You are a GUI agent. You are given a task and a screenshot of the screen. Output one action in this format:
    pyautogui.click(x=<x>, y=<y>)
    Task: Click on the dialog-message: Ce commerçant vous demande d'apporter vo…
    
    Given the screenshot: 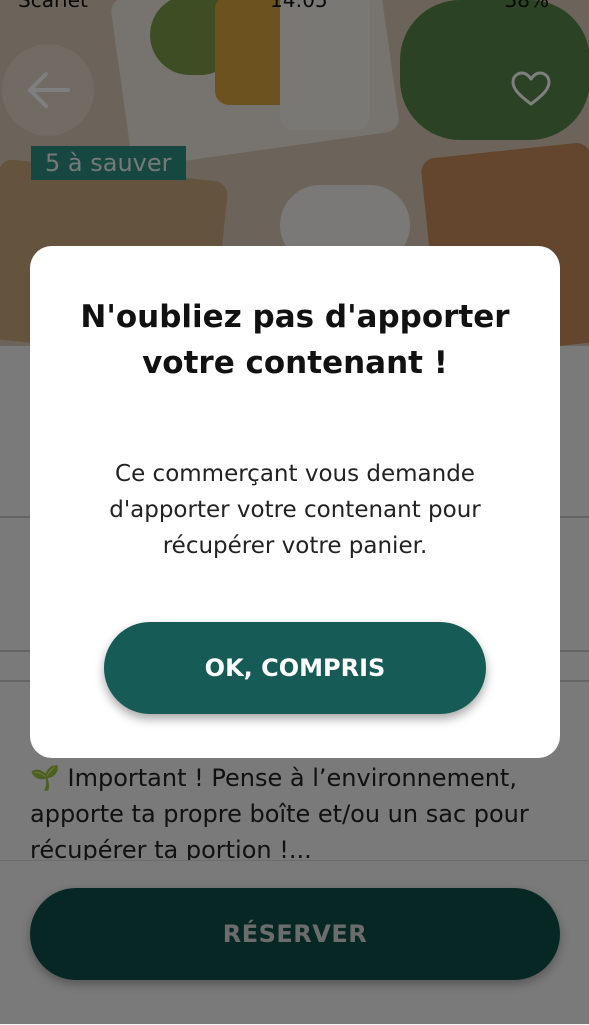 What is the action you would take?
    pyautogui.click(x=295, y=510)
    